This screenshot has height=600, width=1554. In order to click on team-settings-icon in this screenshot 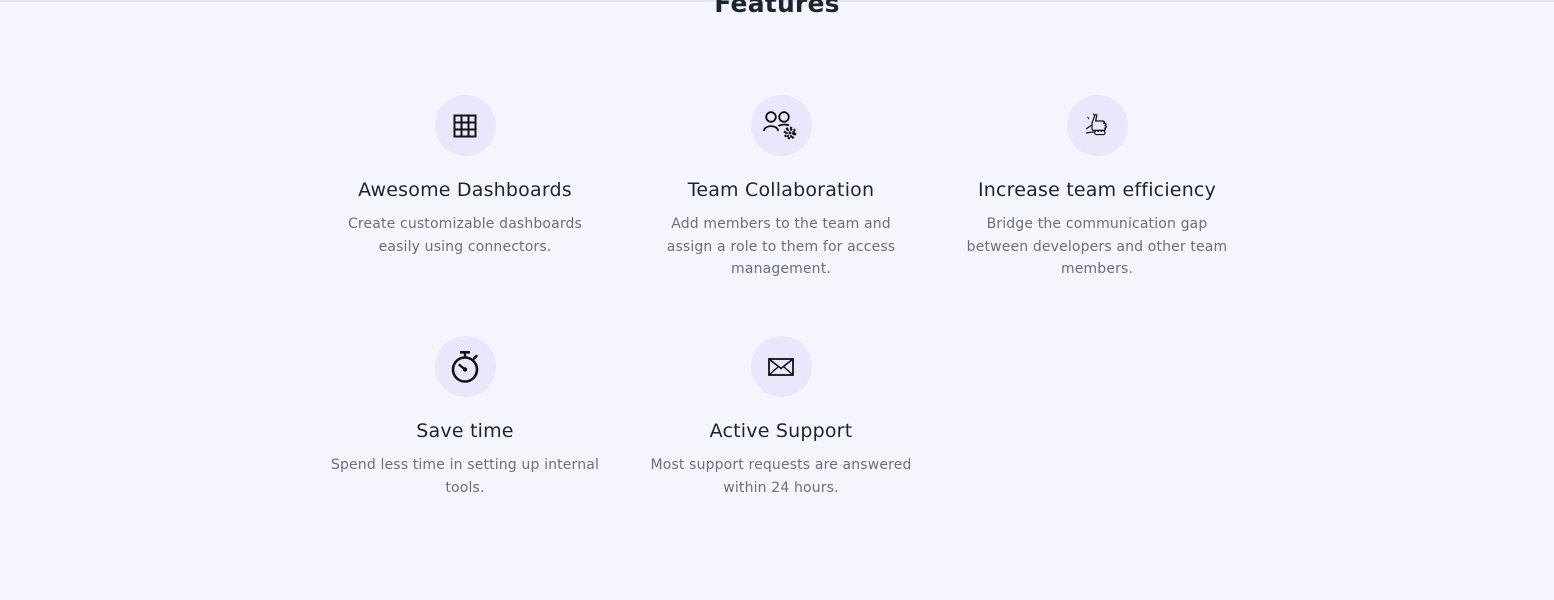, I will do `click(780, 124)`.